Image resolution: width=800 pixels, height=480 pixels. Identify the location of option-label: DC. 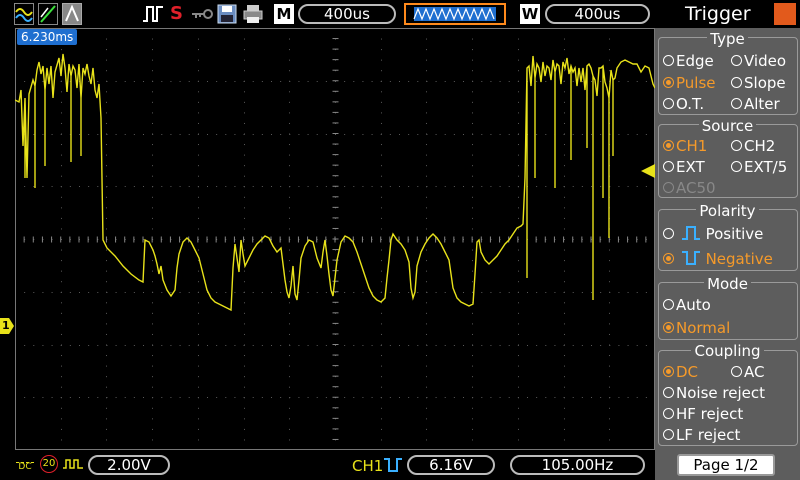
(687, 372).